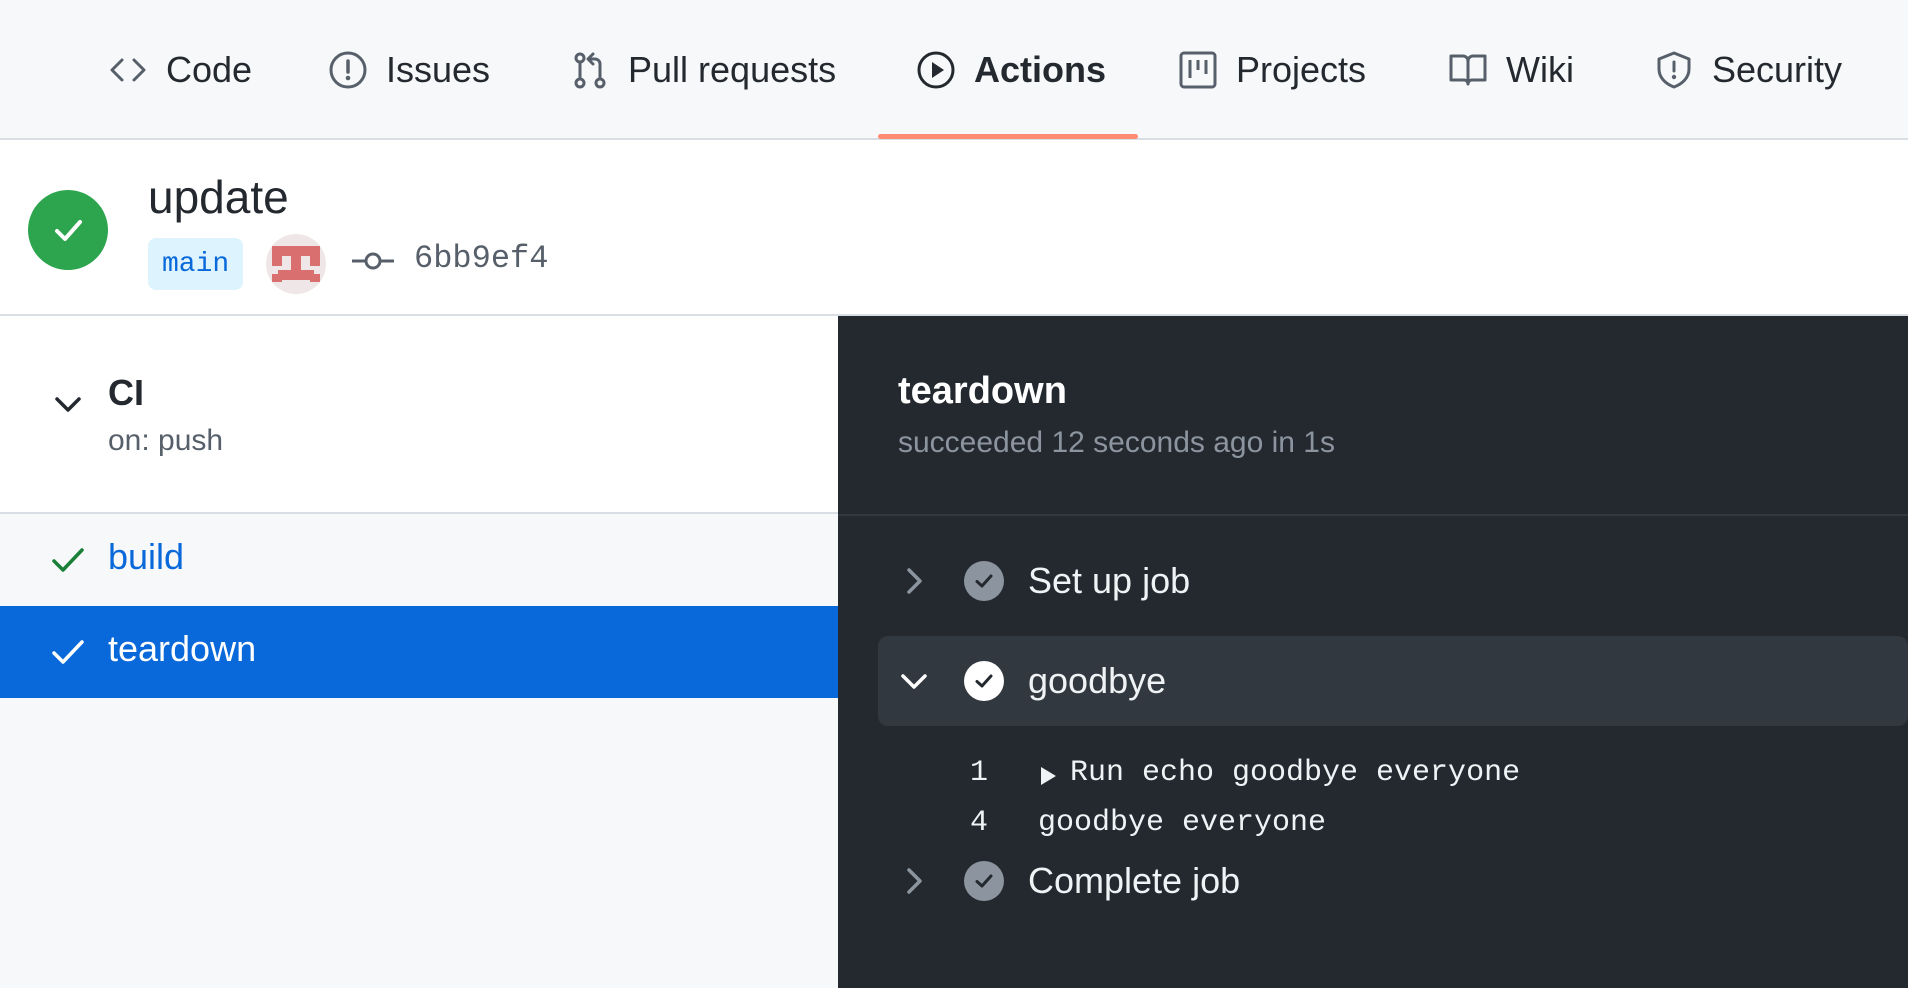  I want to click on step-goodbye: goodbye, so click(1393, 681).